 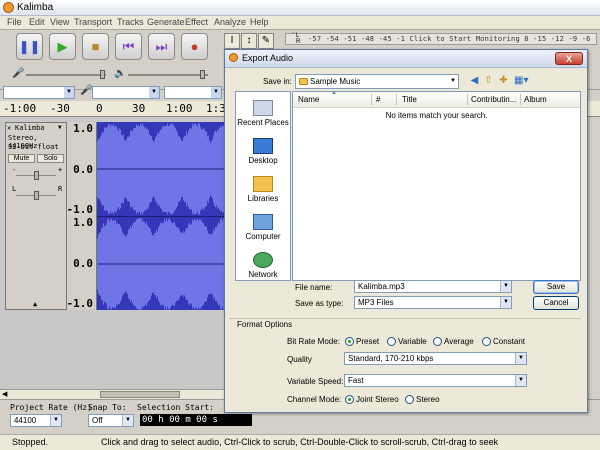 What do you see at coordinates (66, 75) in the screenshot?
I see `input-volume-slider` at bounding box center [66, 75].